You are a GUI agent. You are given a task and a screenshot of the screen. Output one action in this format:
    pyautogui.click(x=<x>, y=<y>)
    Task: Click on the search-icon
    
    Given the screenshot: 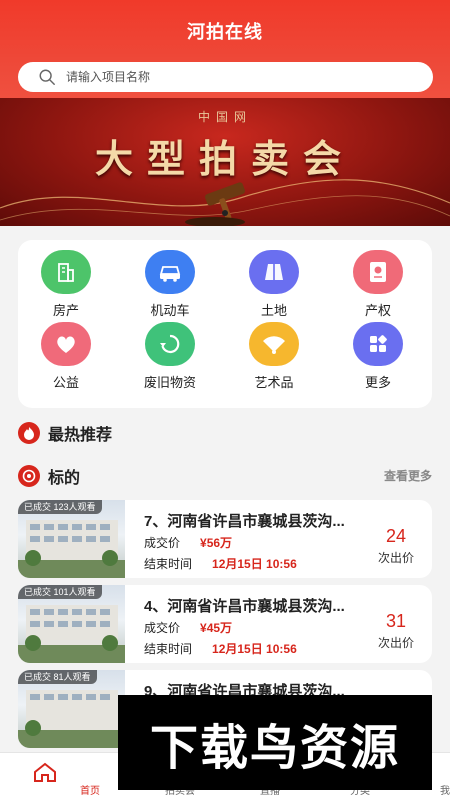 What is the action you would take?
    pyautogui.click(x=47, y=77)
    